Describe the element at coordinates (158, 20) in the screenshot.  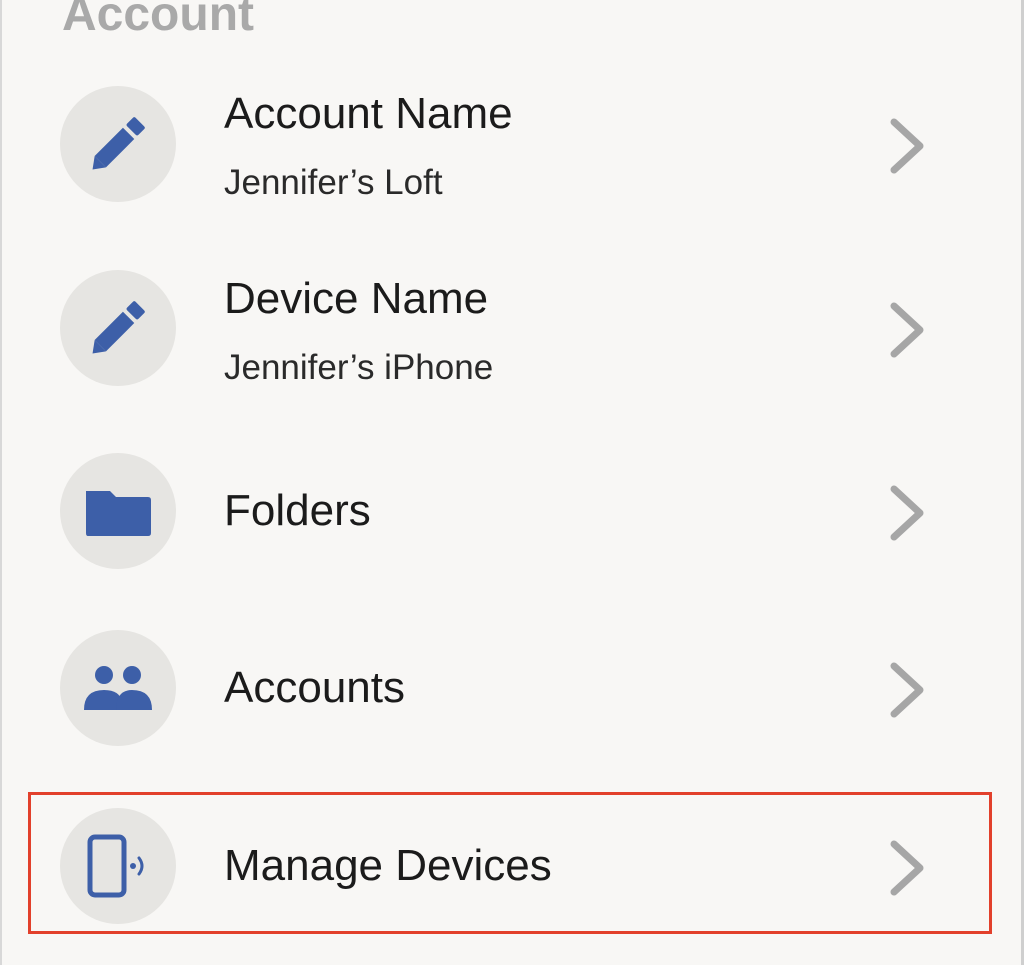
I see `section-title: Account` at that location.